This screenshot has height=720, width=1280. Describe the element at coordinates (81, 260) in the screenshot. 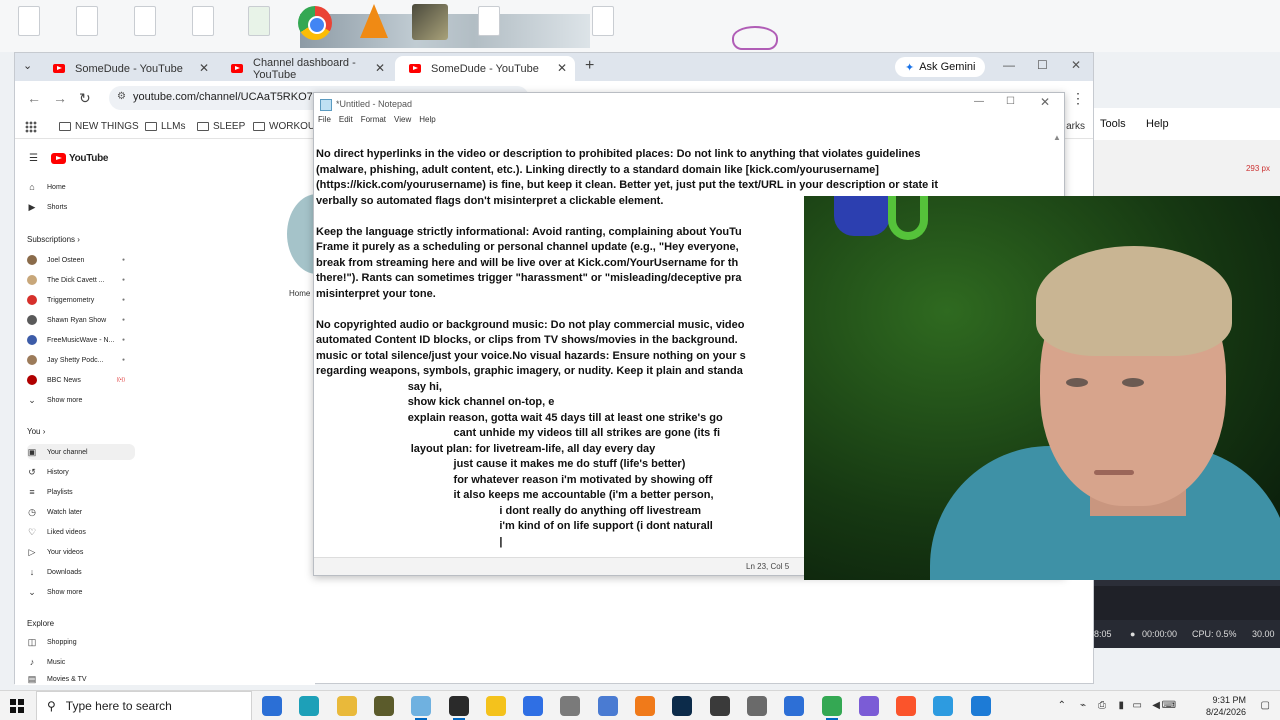

I see `sidebar-sub-joel-osteen: Joel Osteen ●` at that location.